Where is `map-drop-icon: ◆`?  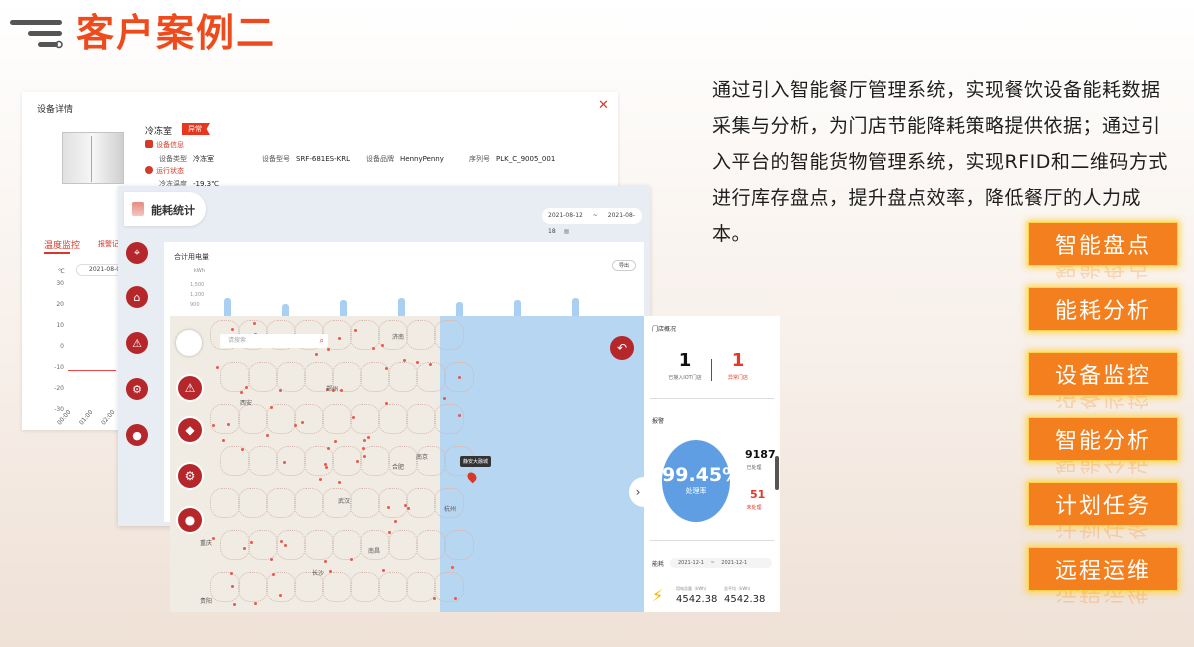 map-drop-icon: ◆ is located at coordinates (190, 430).